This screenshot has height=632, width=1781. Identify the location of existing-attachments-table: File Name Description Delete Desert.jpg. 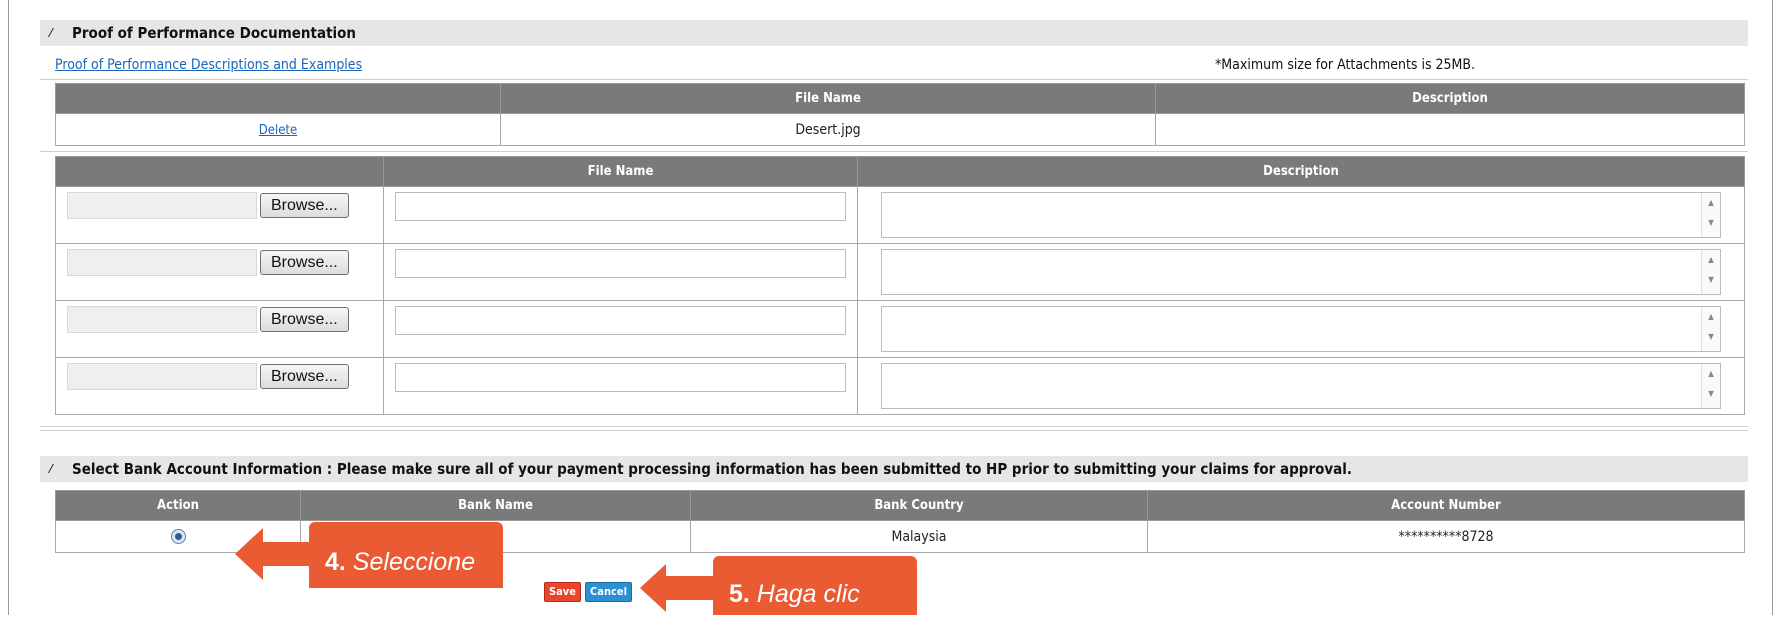
(900, 114).